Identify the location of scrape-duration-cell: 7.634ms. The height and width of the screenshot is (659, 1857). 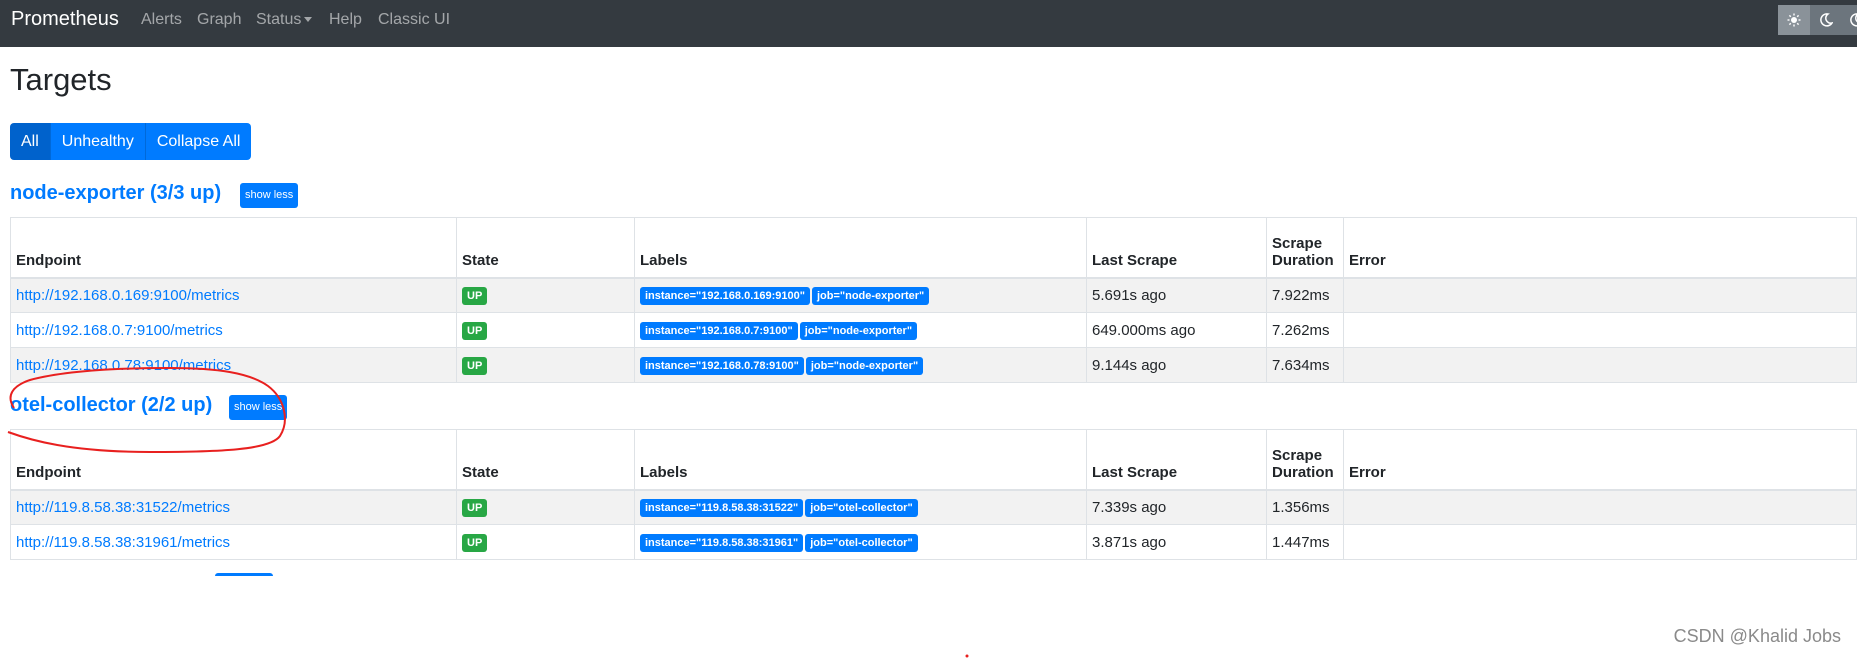
(1305, 365).